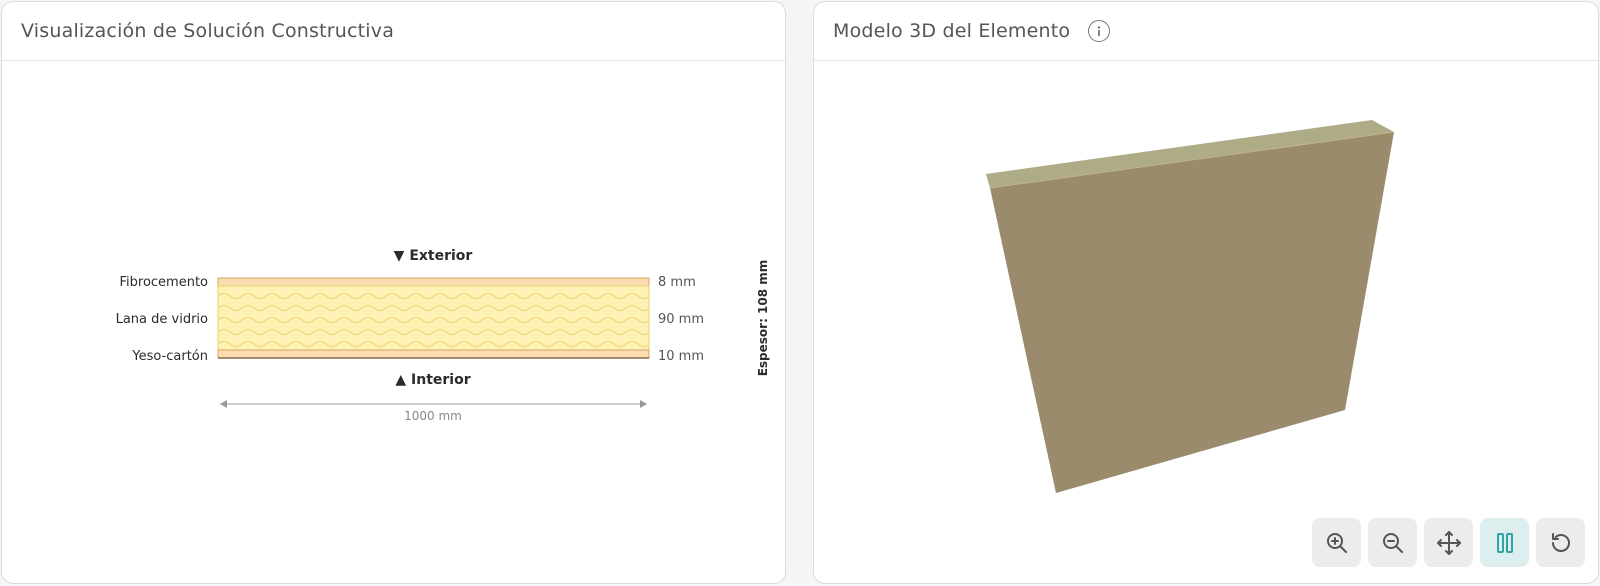  Describe the element at coordinates (681, 319) in the screenshot. I see `layer-thickness: 90 mm` at that location.